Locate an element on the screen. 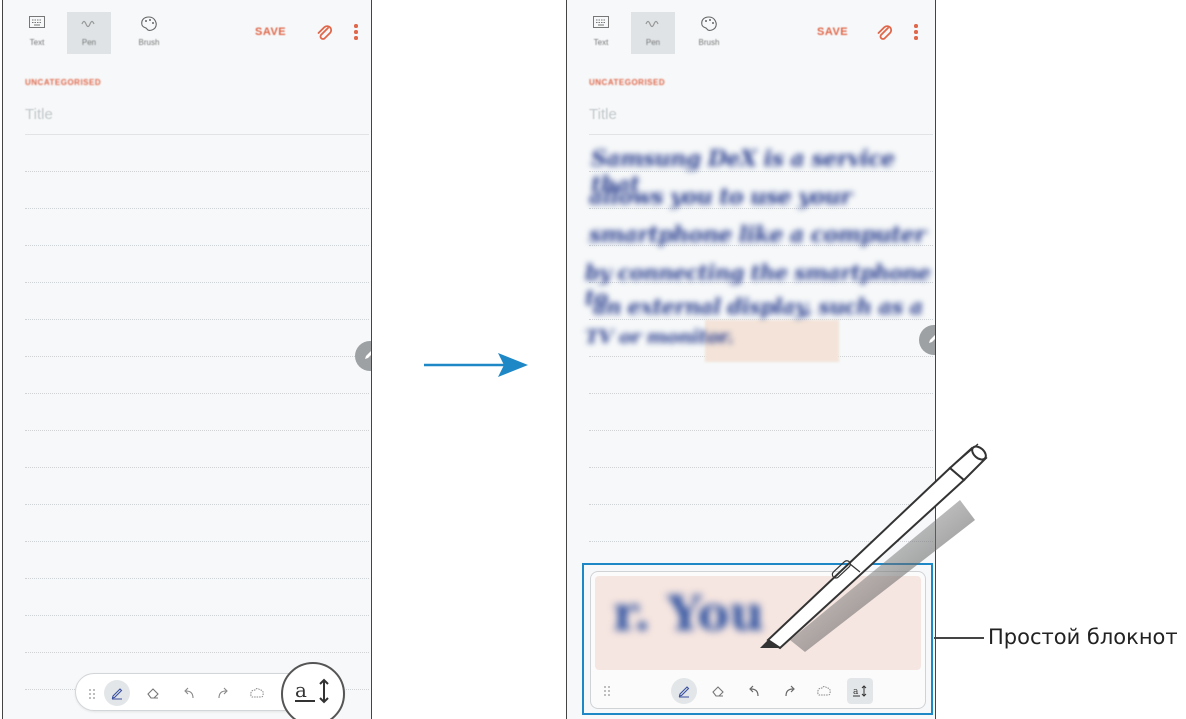 This screenshot has height=719, width=1186. undo-icon is located at coordinates (189, 693).